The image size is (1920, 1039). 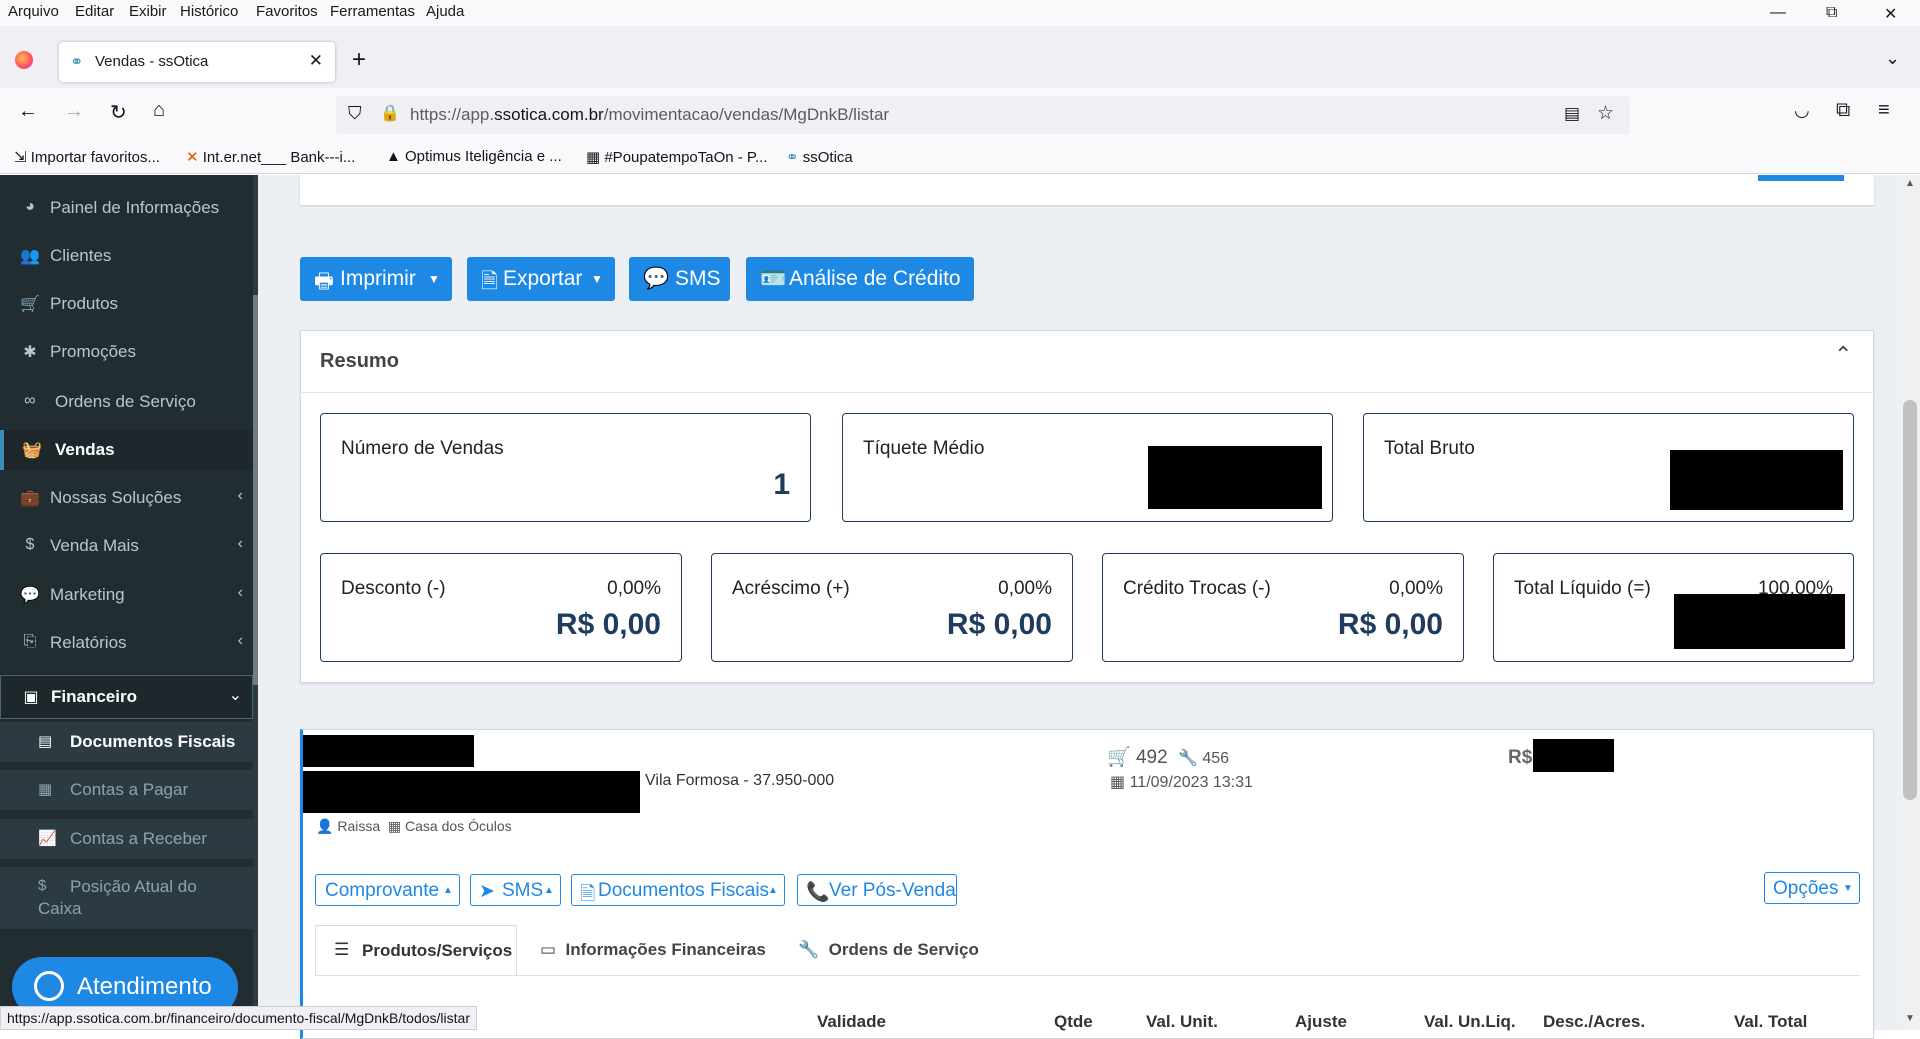 What do you see at coordinates (1843, 355) in the screenshot?
I see `collapse-chevron-up-icon: ⌃` at bounding box center [1843, 355].